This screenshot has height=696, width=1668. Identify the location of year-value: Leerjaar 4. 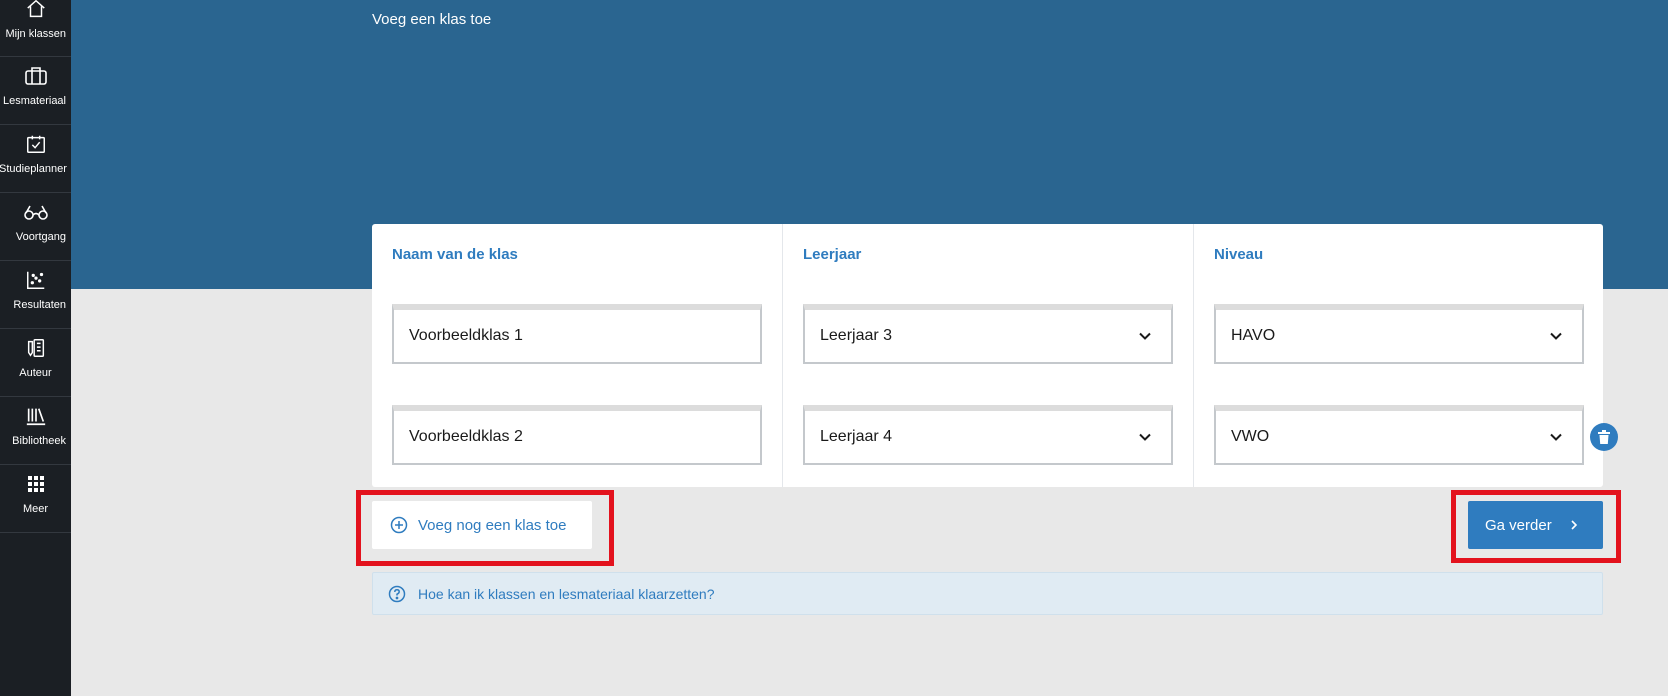
(856, 436).